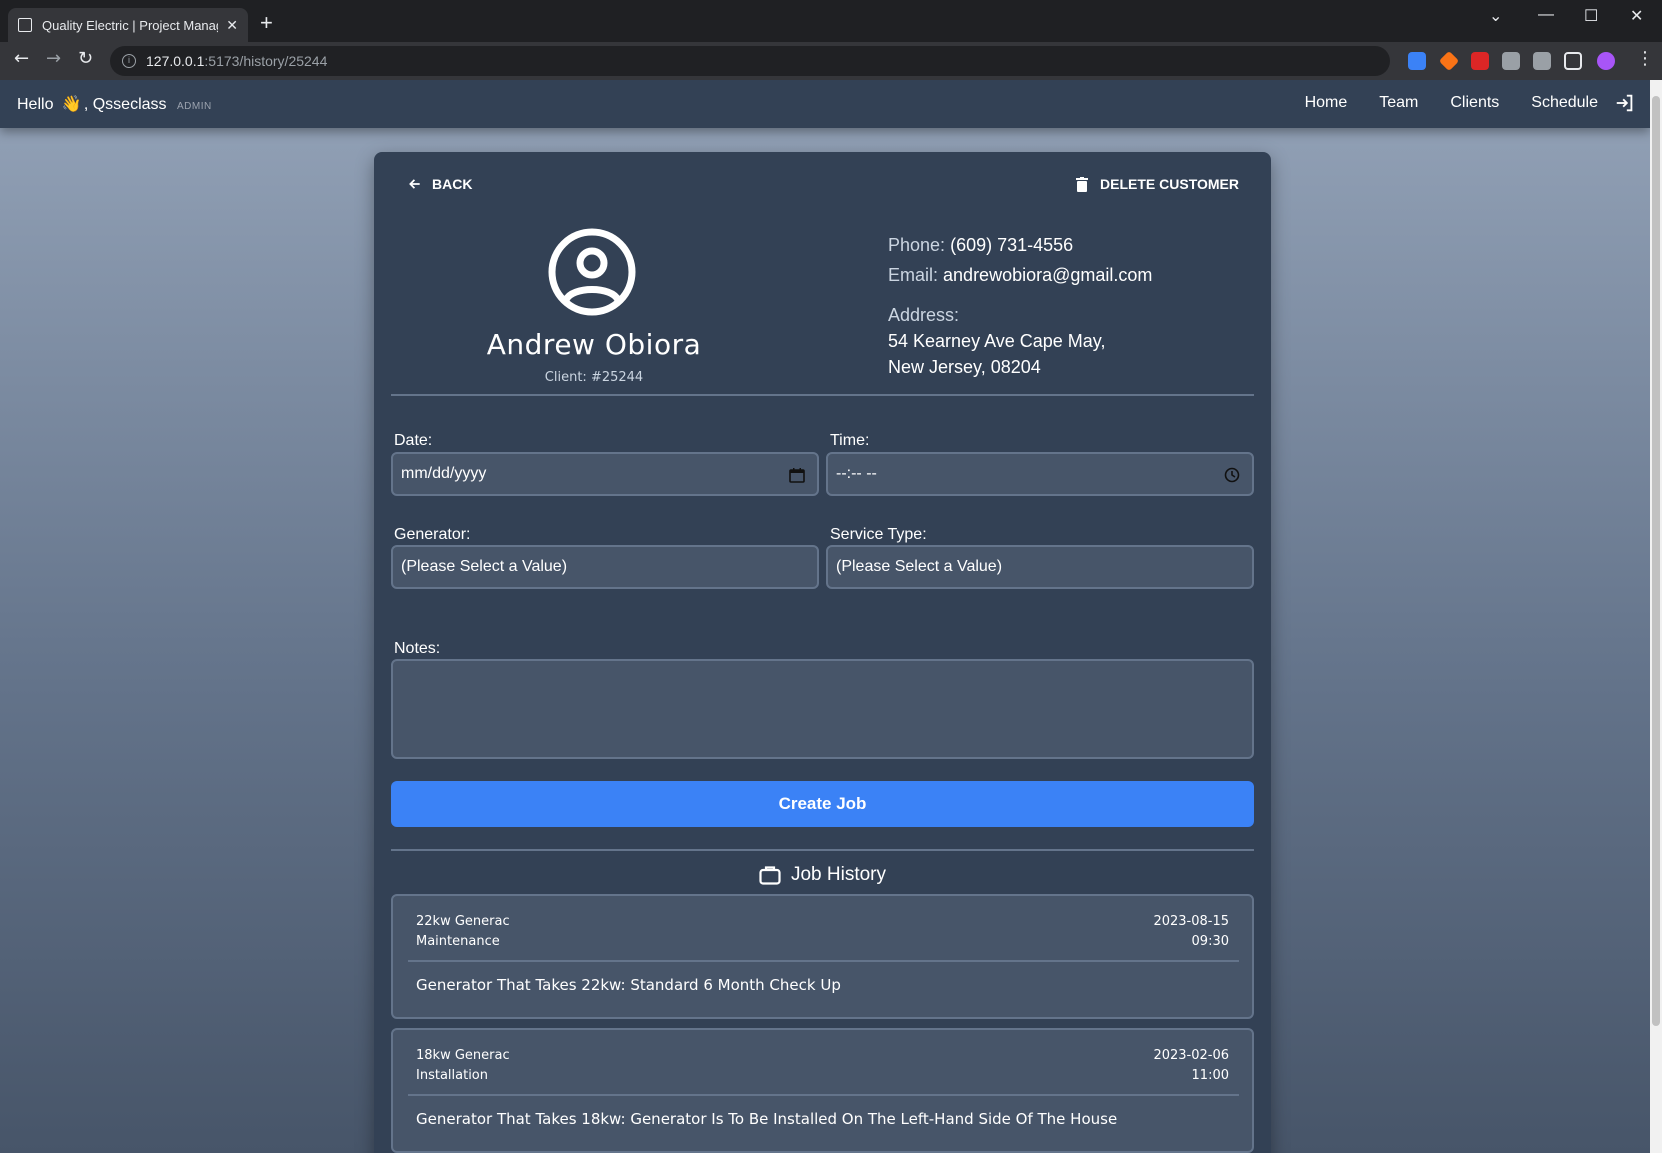 Image resolution: width=1662 pixels, height=1153 pixels. What do you see at coordinates (458, 941) in the screenshot?
I see `job-service-type: Maintenance` at bounding box center [458, 941].